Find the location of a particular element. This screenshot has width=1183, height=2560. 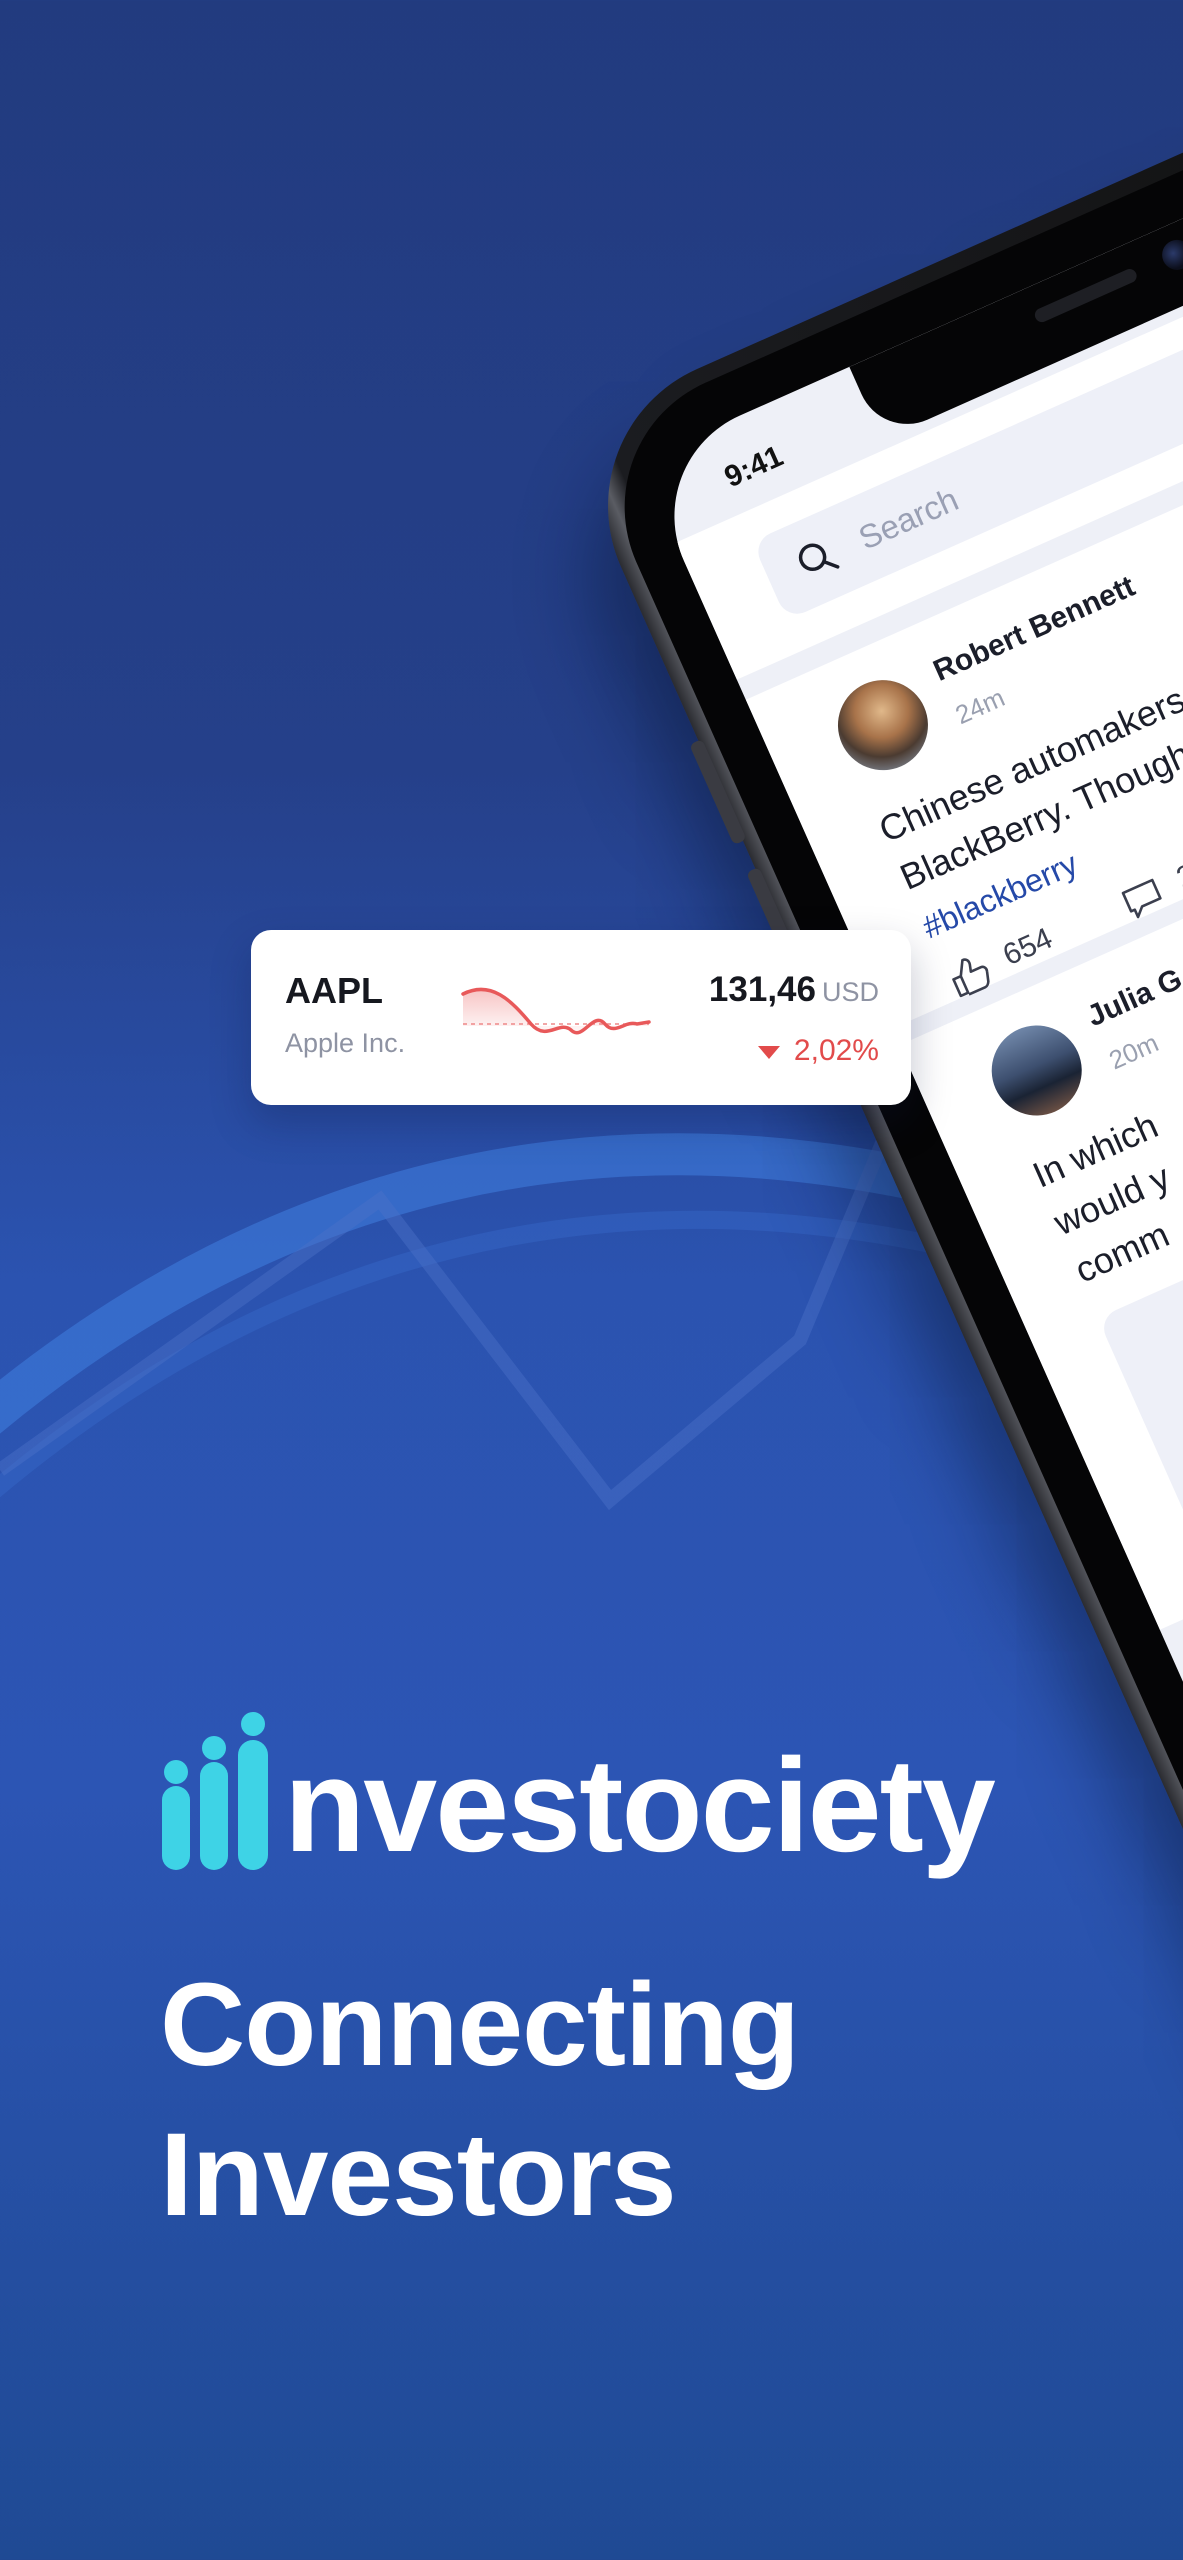

post-author: Robert Bennett is located at coordinates (1035, 629).